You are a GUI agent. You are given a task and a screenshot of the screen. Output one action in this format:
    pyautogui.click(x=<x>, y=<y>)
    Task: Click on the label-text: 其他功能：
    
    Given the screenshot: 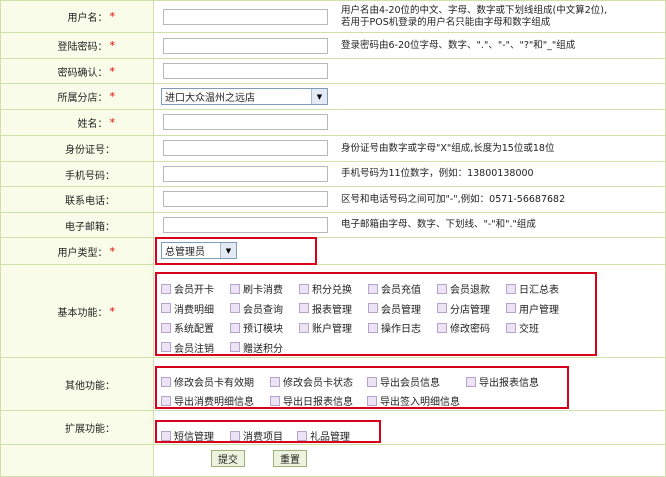 What is the action you would take?
    pyautogui.click(x=90, y=386)
    